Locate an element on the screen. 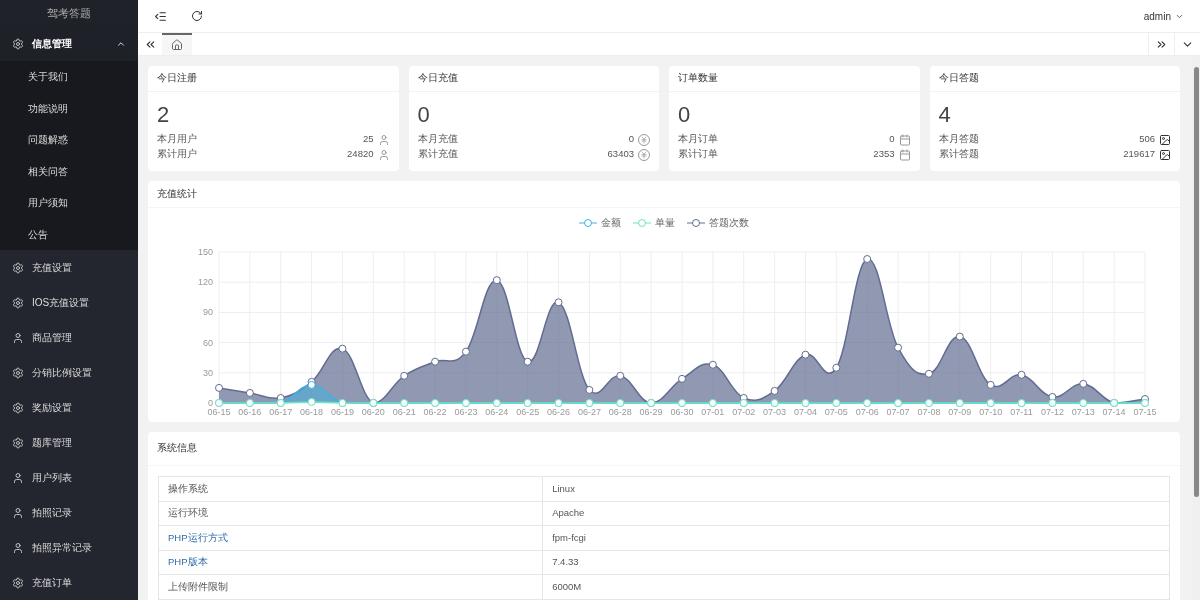  x-tick-label: 06-23 is located at coordinates (466, 412).